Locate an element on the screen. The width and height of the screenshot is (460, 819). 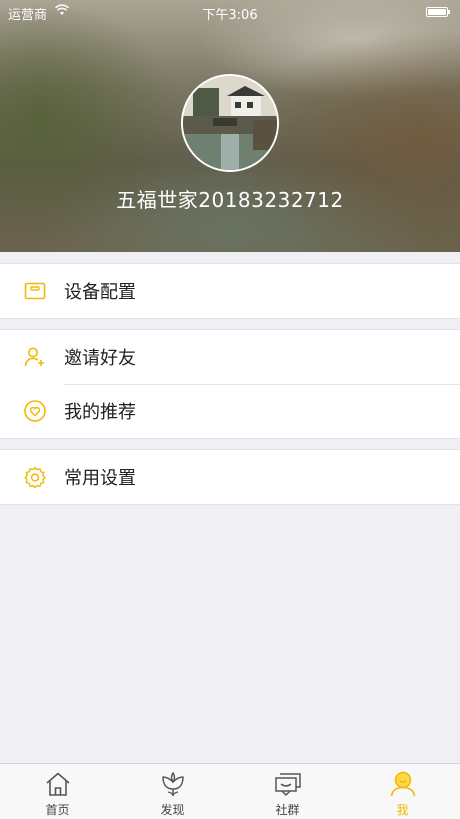
menu-item-device-config: 设备配置 is located at coordinates (230, 291).